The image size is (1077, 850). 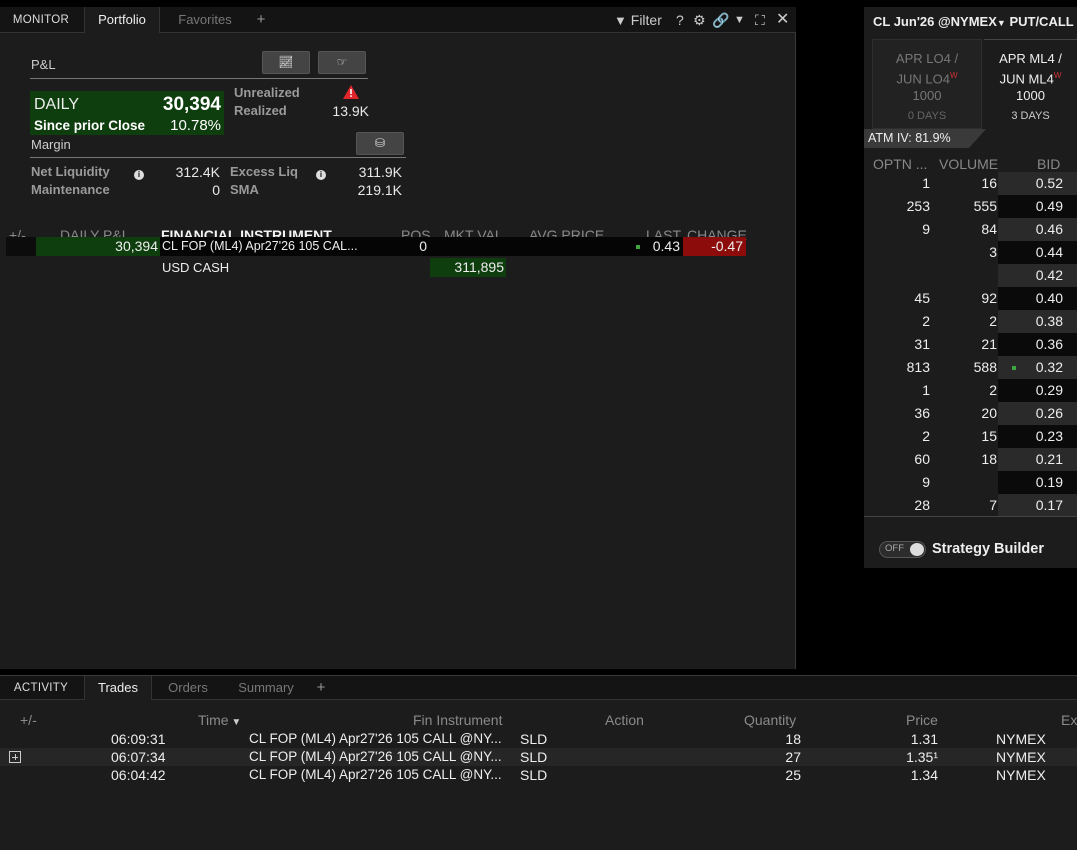 What do you see at coordinates (970, 367) in the screenshot?
I see `chain-row: 813 588 0.32` at bounding box center [970, 367].